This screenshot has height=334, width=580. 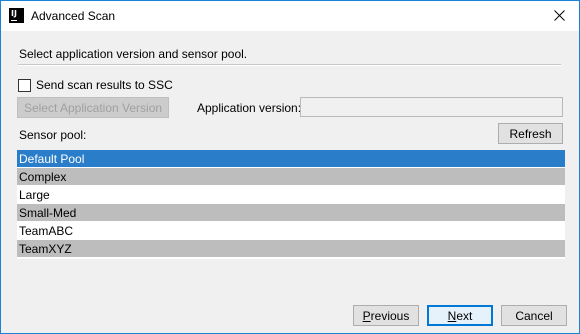 What do you see at coordinates (290, 16) in the screenshot?
I see `title-bar: IJ Advanced Scan` at bounding box center [290, 16].